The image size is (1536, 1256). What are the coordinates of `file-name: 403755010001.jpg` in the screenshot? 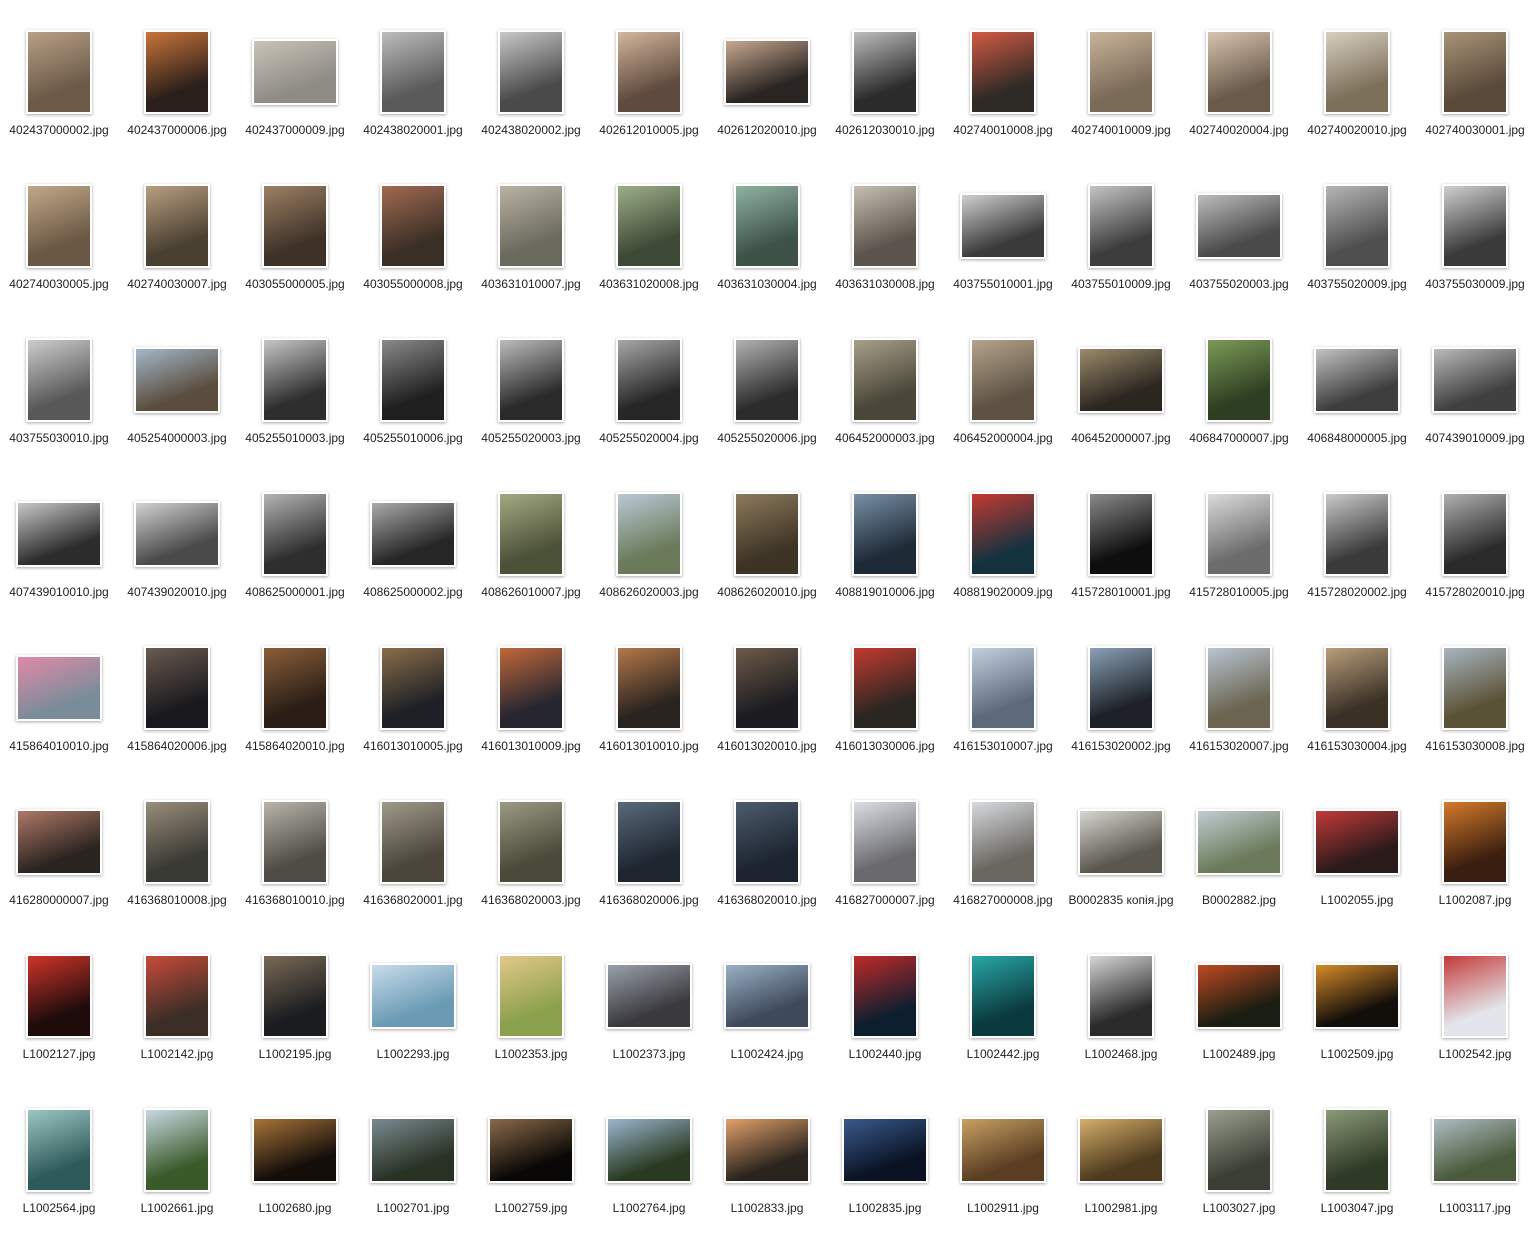 It's located at (1003, 284).